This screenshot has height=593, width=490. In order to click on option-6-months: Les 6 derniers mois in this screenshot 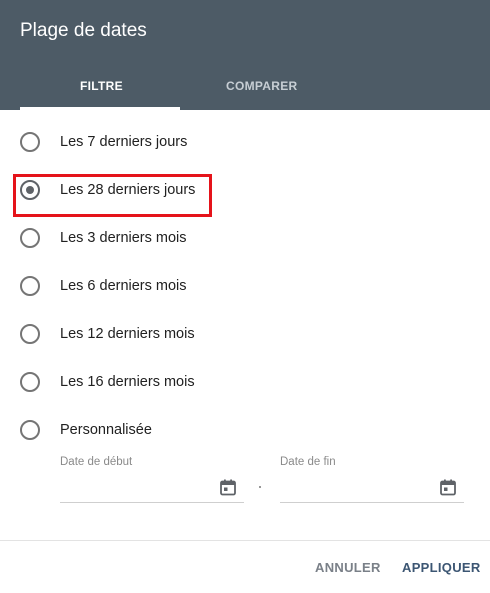, I will do `click(150, 286)`.